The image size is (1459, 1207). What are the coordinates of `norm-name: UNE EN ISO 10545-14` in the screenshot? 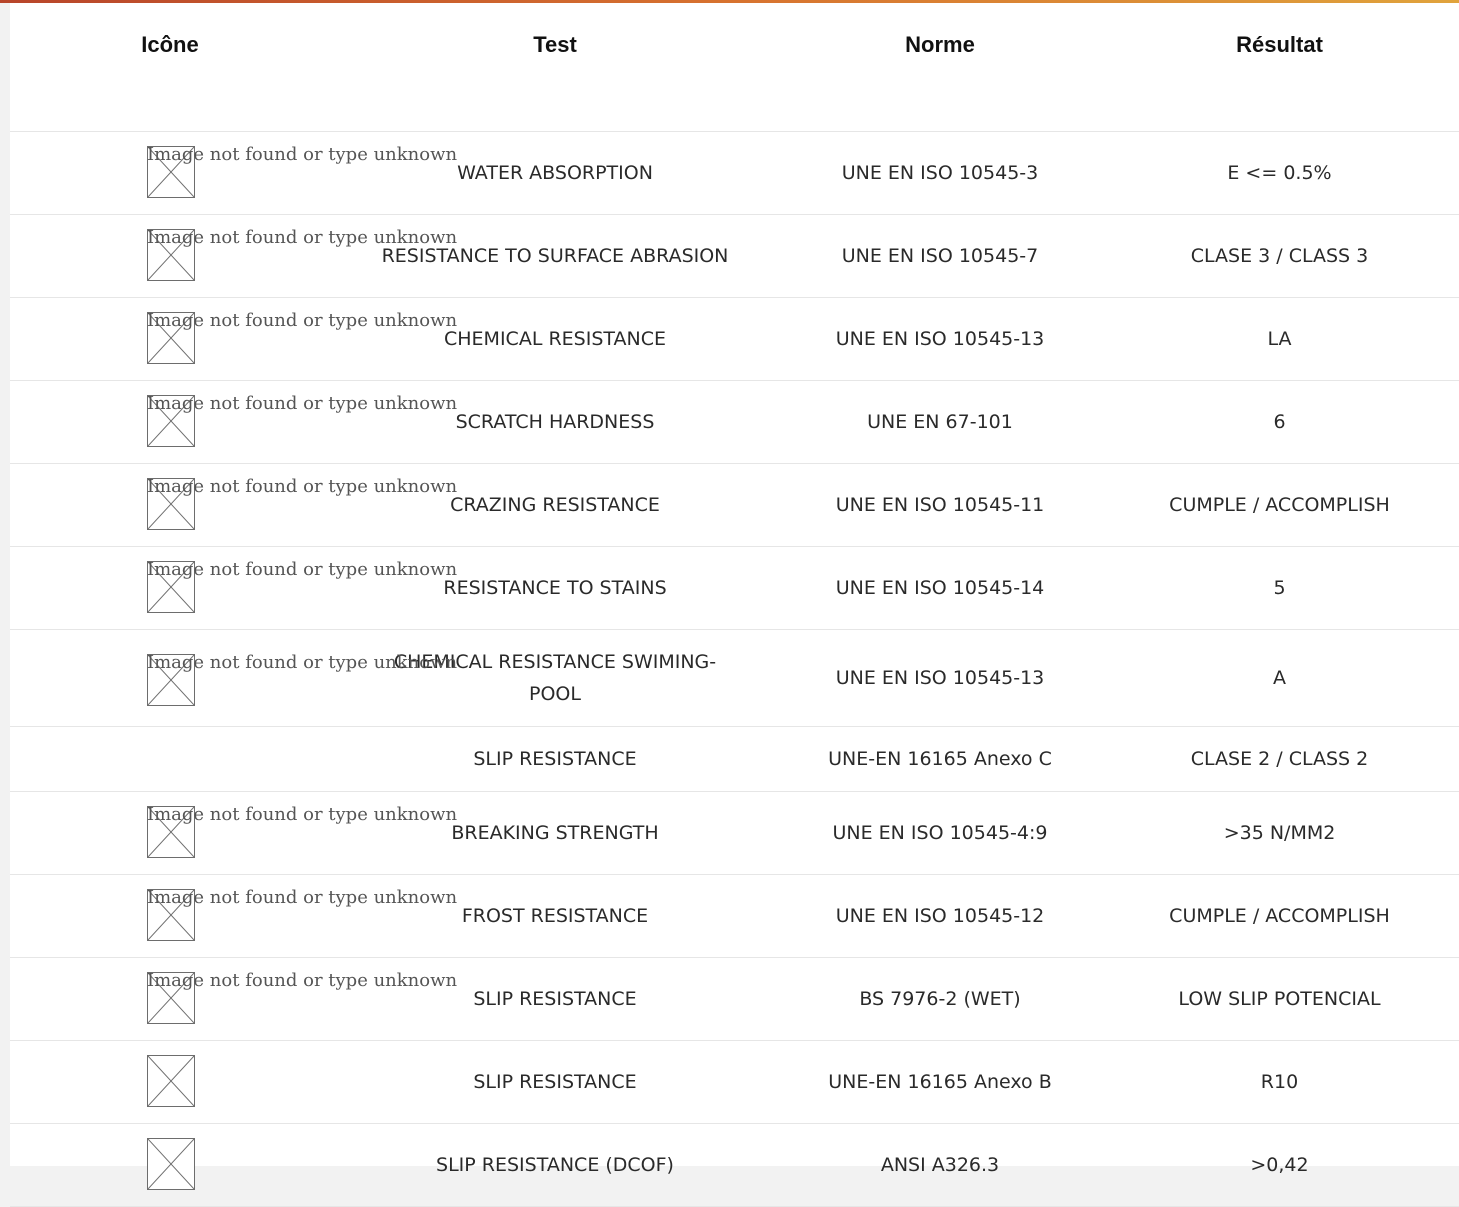 It's located at (940, 588).